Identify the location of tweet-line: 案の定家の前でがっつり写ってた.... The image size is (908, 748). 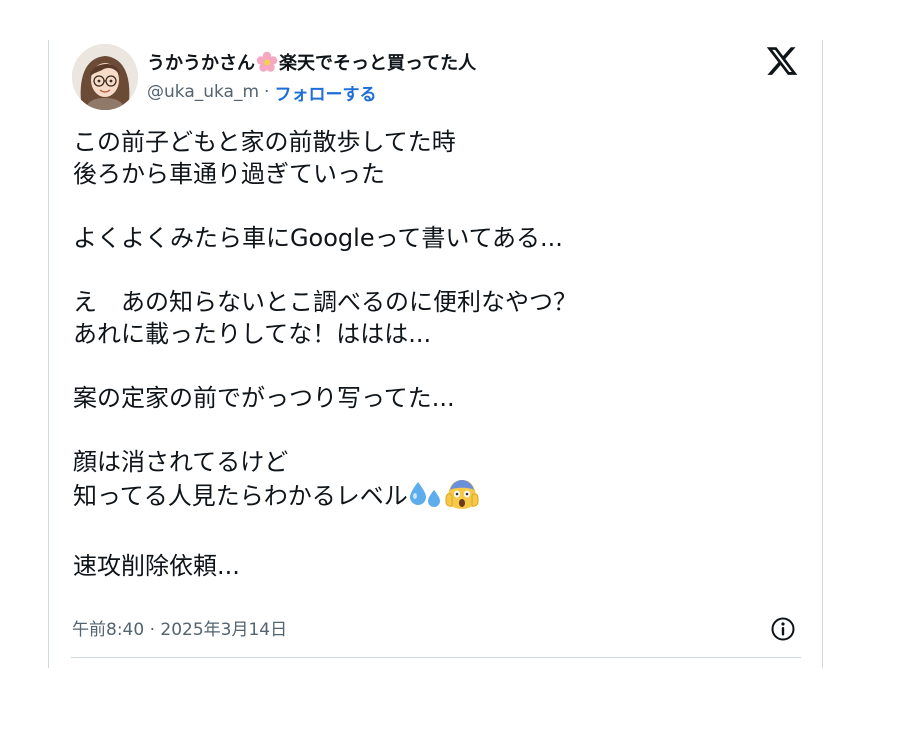
(264, 398).